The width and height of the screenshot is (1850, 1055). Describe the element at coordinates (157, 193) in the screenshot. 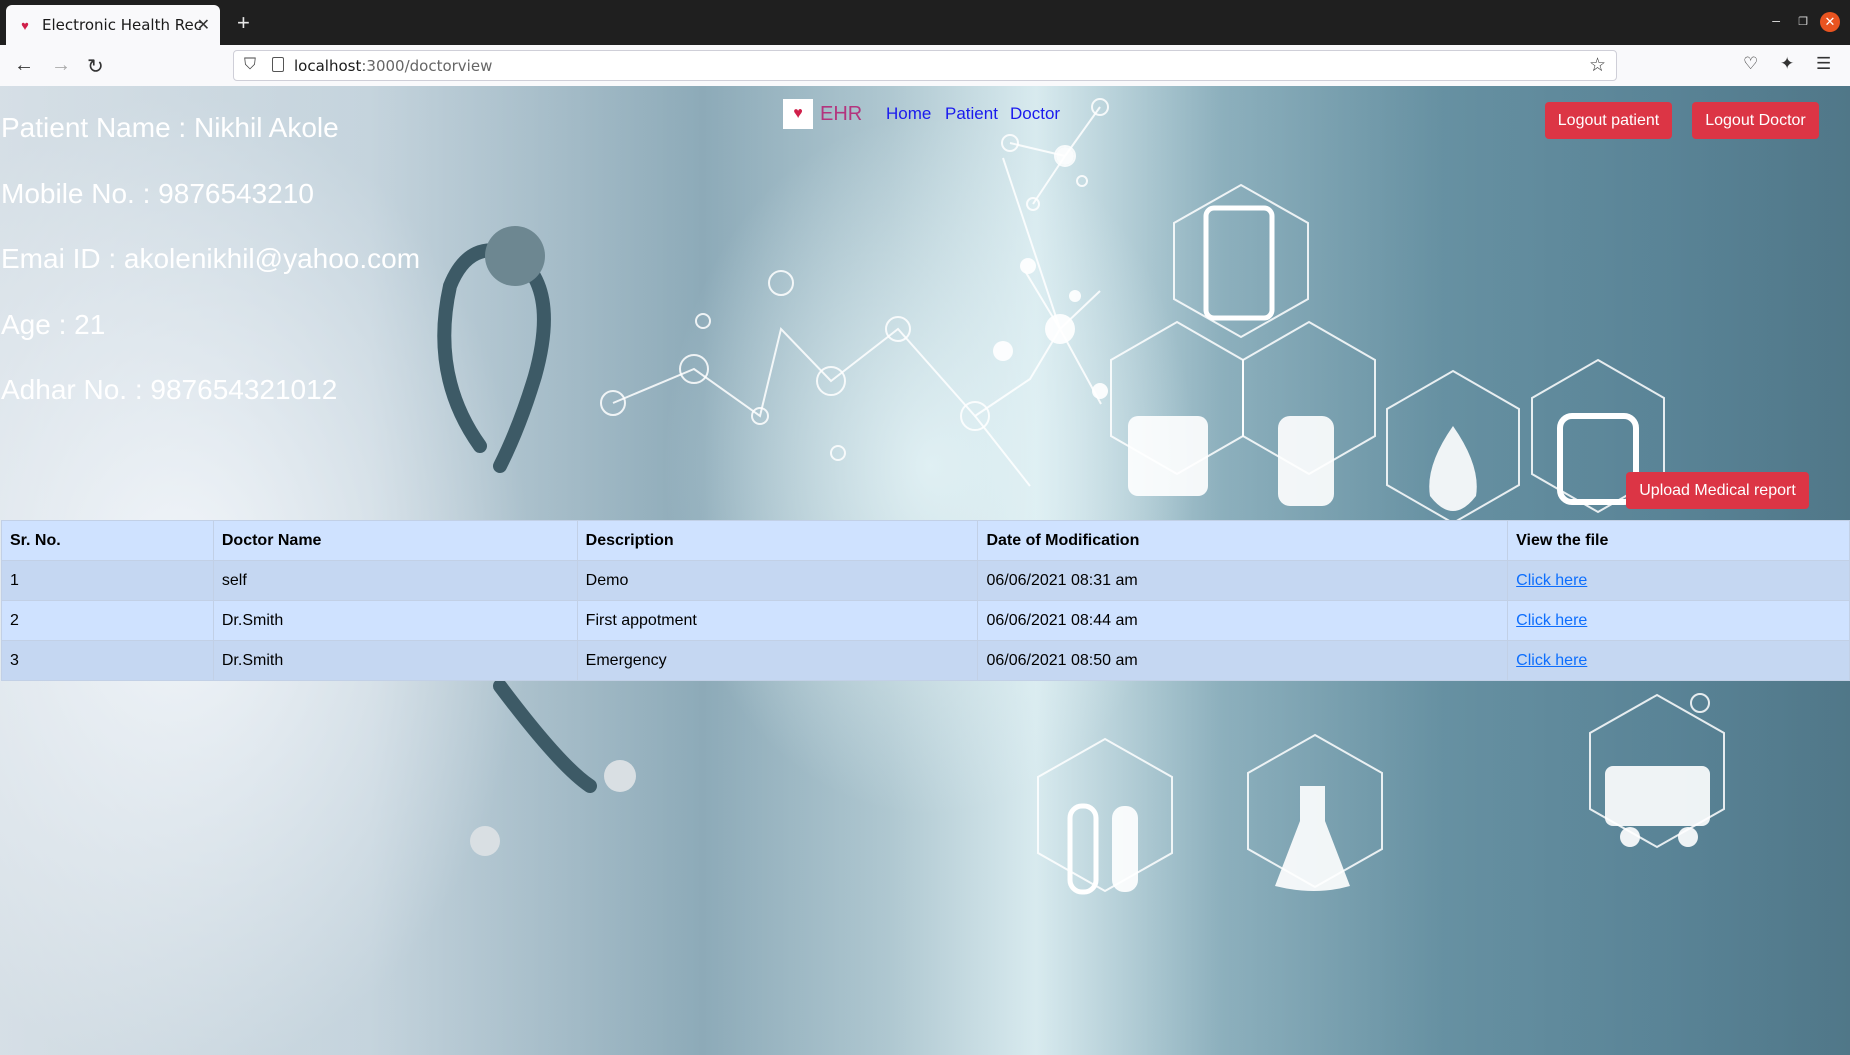

I see `patient-mobile: Mobile No. : 9876543210` at that location.